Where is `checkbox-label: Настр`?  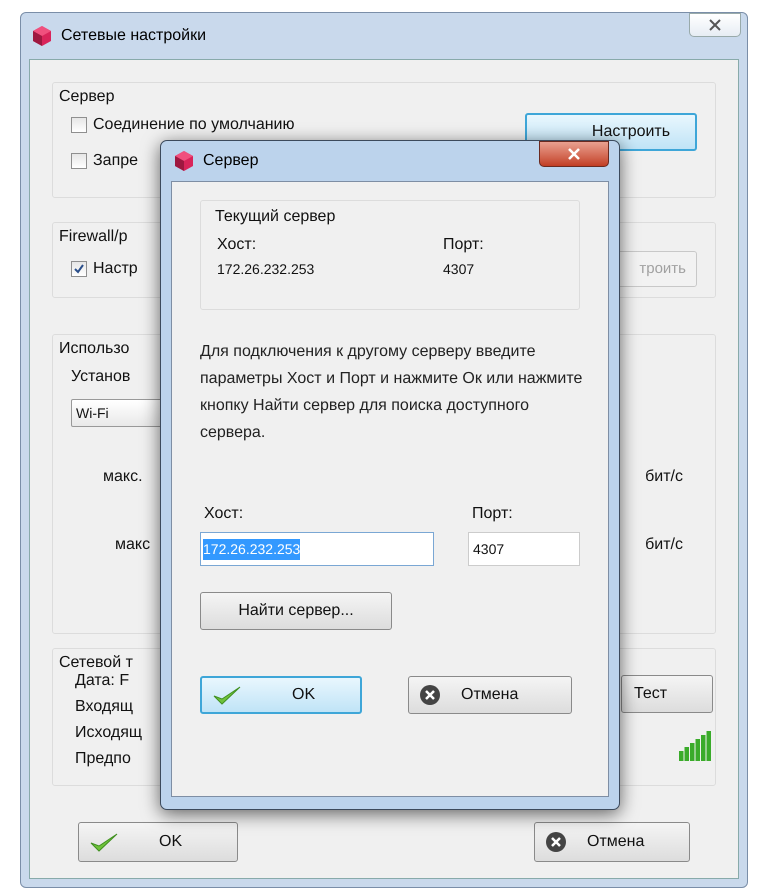 checkbox-label: Настр is located at coordinates (115, 269).